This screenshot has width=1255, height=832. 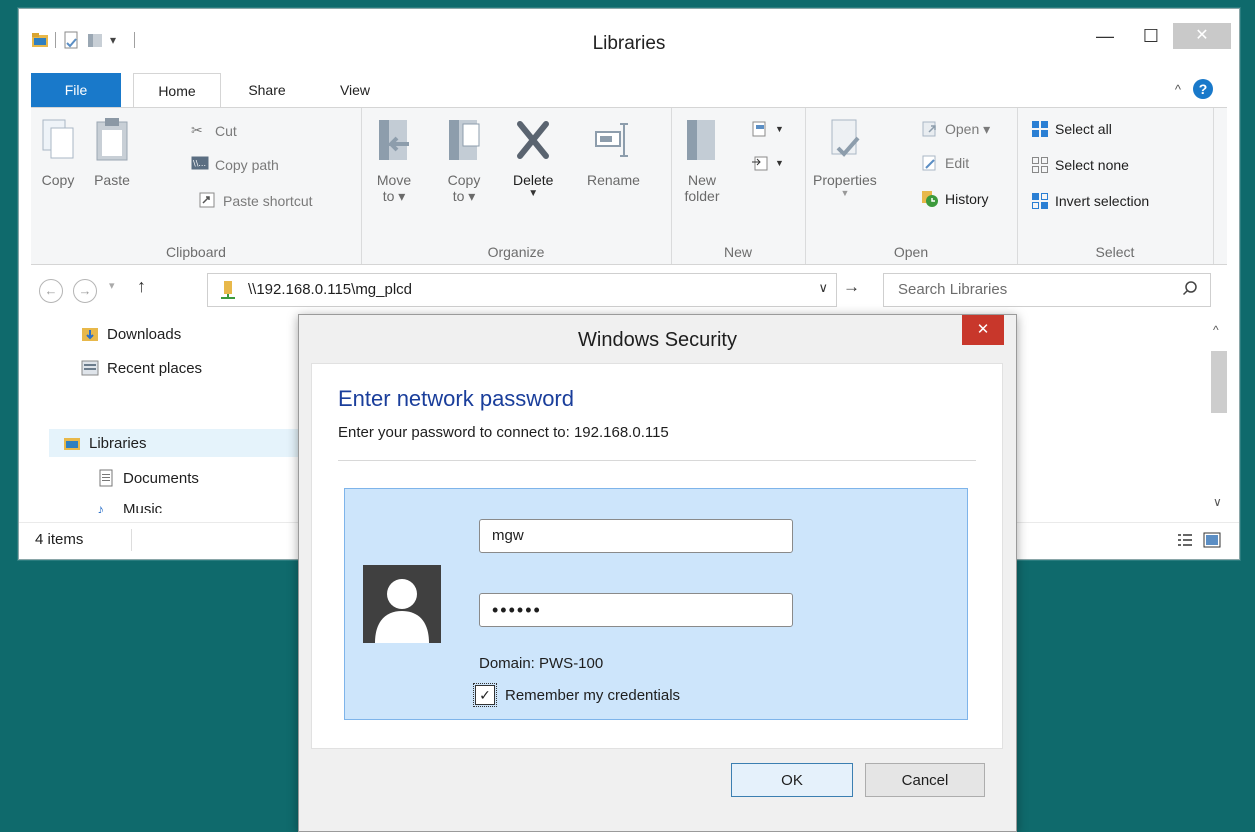 What do you see at coordinates (85, 291) in the screenshot?
I see `forward-button: →` at bounding box center [85, 291].